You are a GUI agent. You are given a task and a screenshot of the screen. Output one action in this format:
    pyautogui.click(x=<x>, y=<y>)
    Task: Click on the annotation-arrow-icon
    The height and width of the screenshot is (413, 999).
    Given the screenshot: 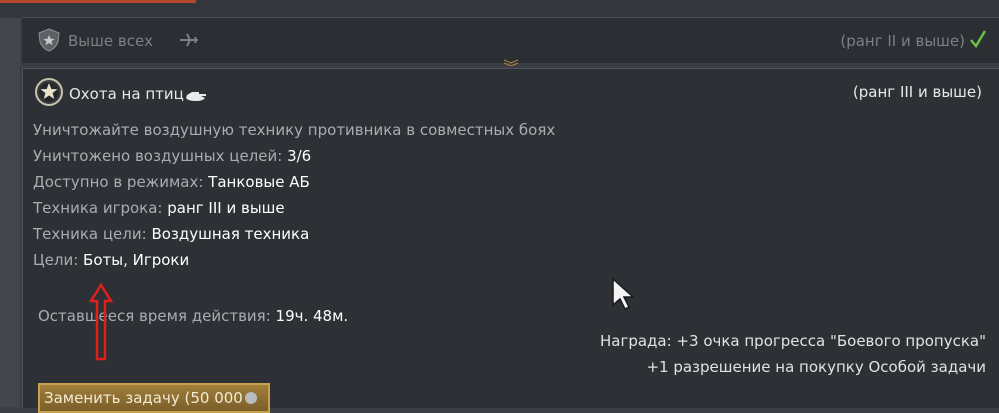 What is the action you would take?
    pyautogui.click(x=101, y=322)
    